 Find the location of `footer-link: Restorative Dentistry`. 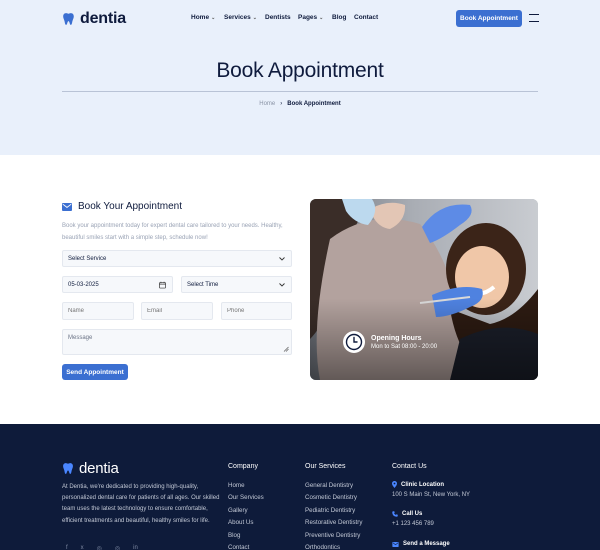

footer-link: Restorative Dentistry is located at coordinates (333, 523).